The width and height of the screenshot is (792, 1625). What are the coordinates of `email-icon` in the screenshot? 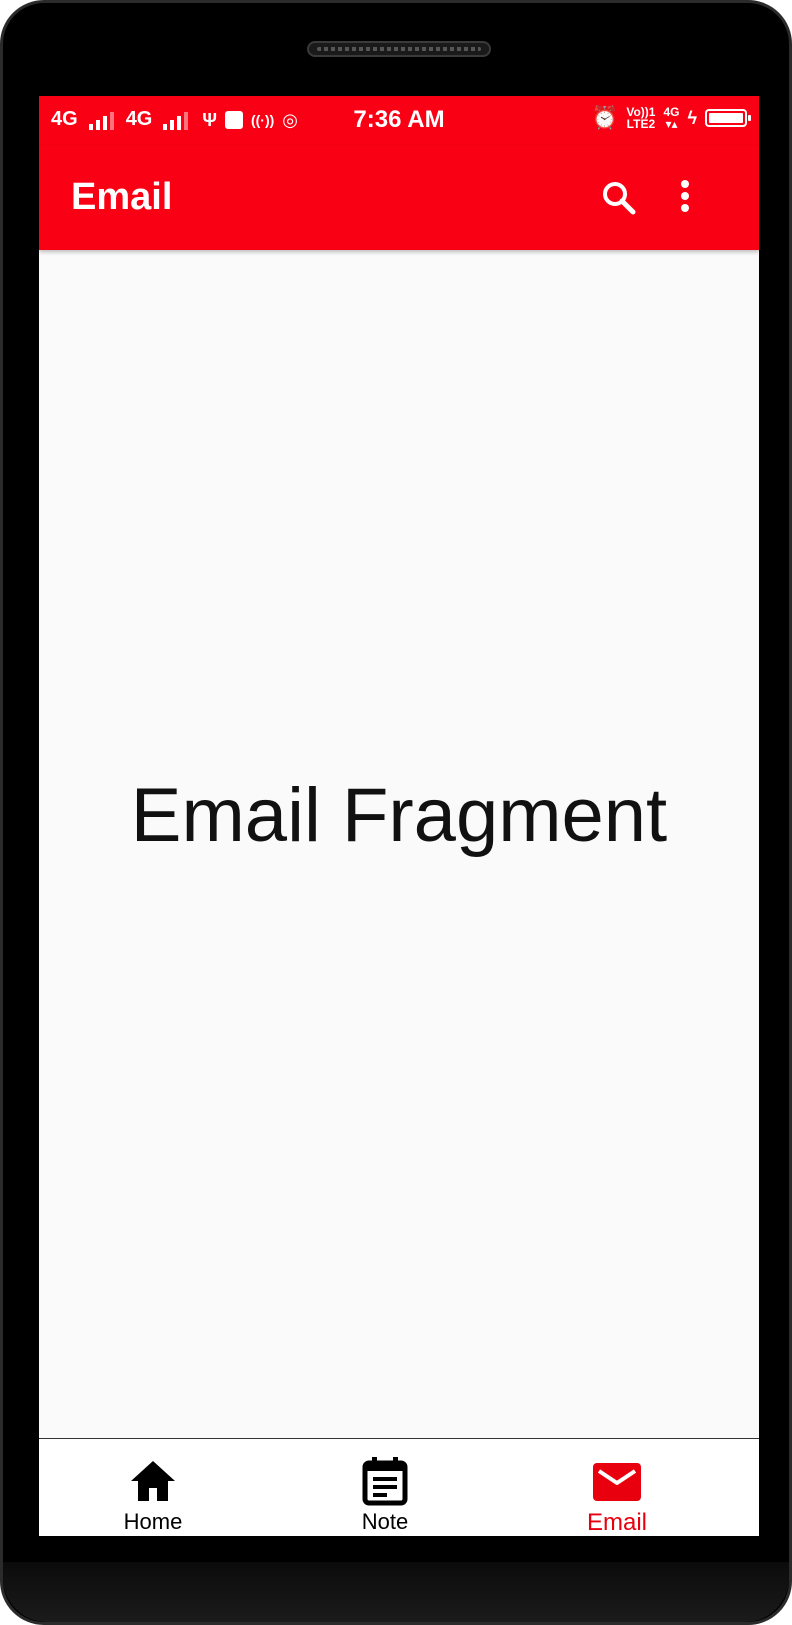 It's located at (617, 1482).